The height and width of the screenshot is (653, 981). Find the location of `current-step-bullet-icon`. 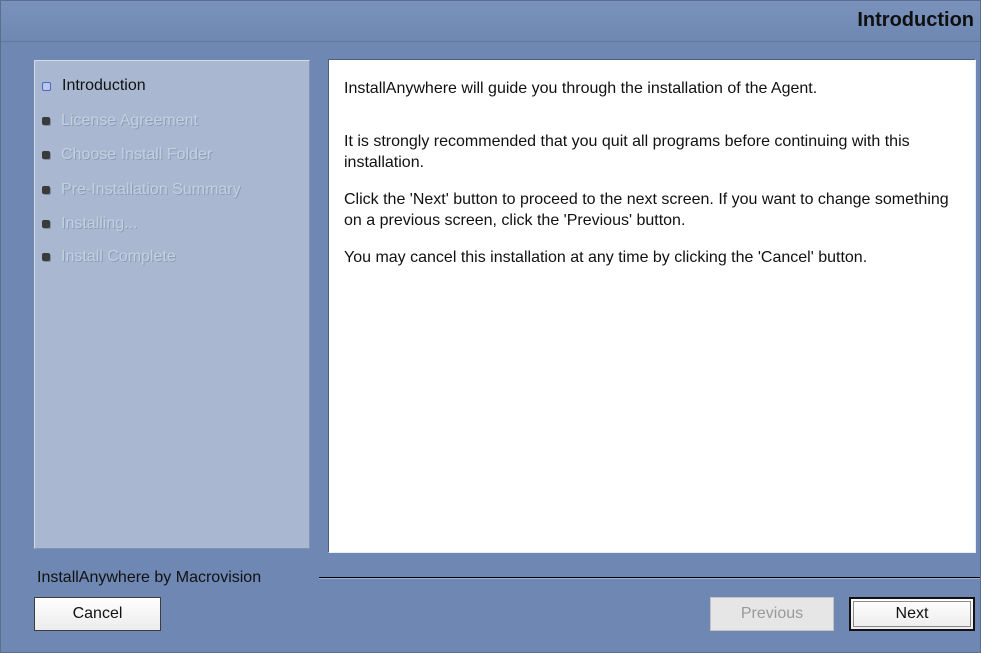

current-step-bullet-icon is located at coordinates (46, 86).